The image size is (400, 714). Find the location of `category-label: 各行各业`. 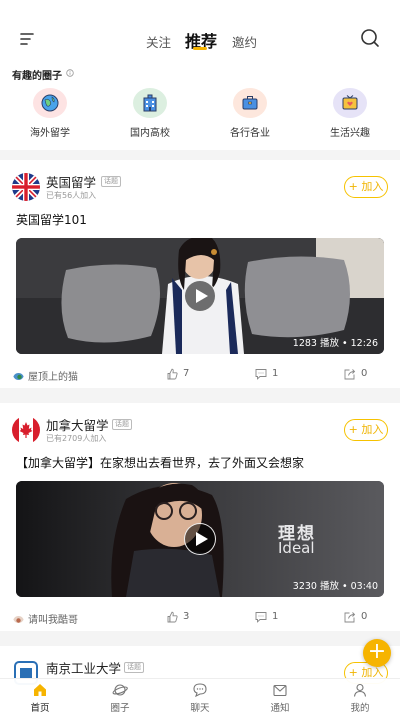

category-label: 各行各业 is located at coordinates (250, 133).